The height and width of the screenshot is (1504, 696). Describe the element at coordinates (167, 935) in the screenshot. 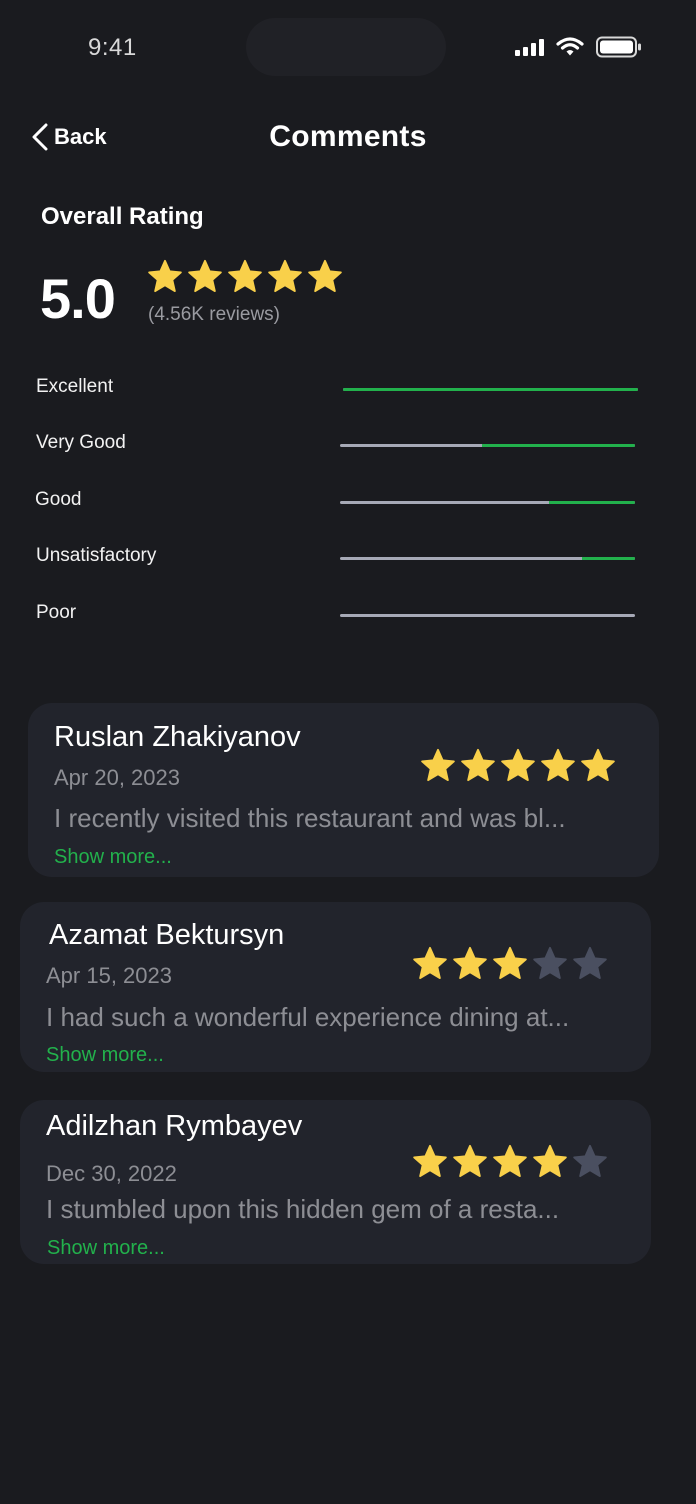

I see `reviewer-name: Azamat Bektursyn` at that location.